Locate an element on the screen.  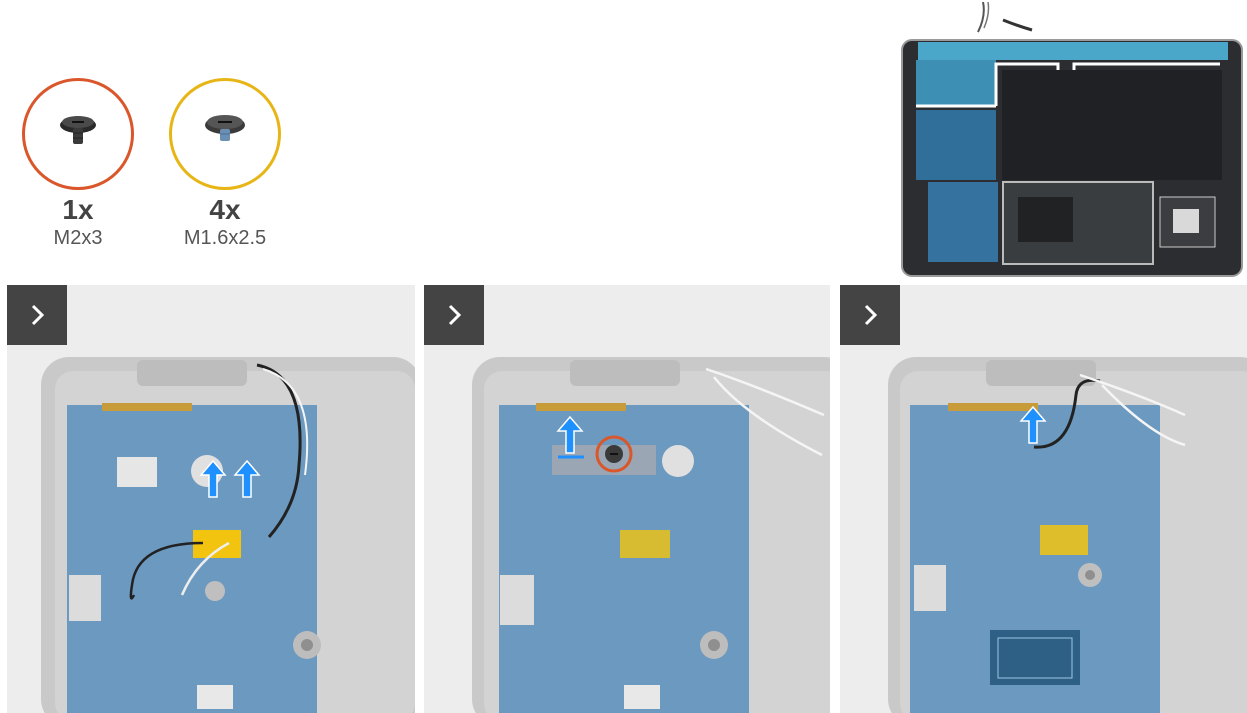
screw-m2x3: 1x M2x3 is located at coordinates (78, 164).